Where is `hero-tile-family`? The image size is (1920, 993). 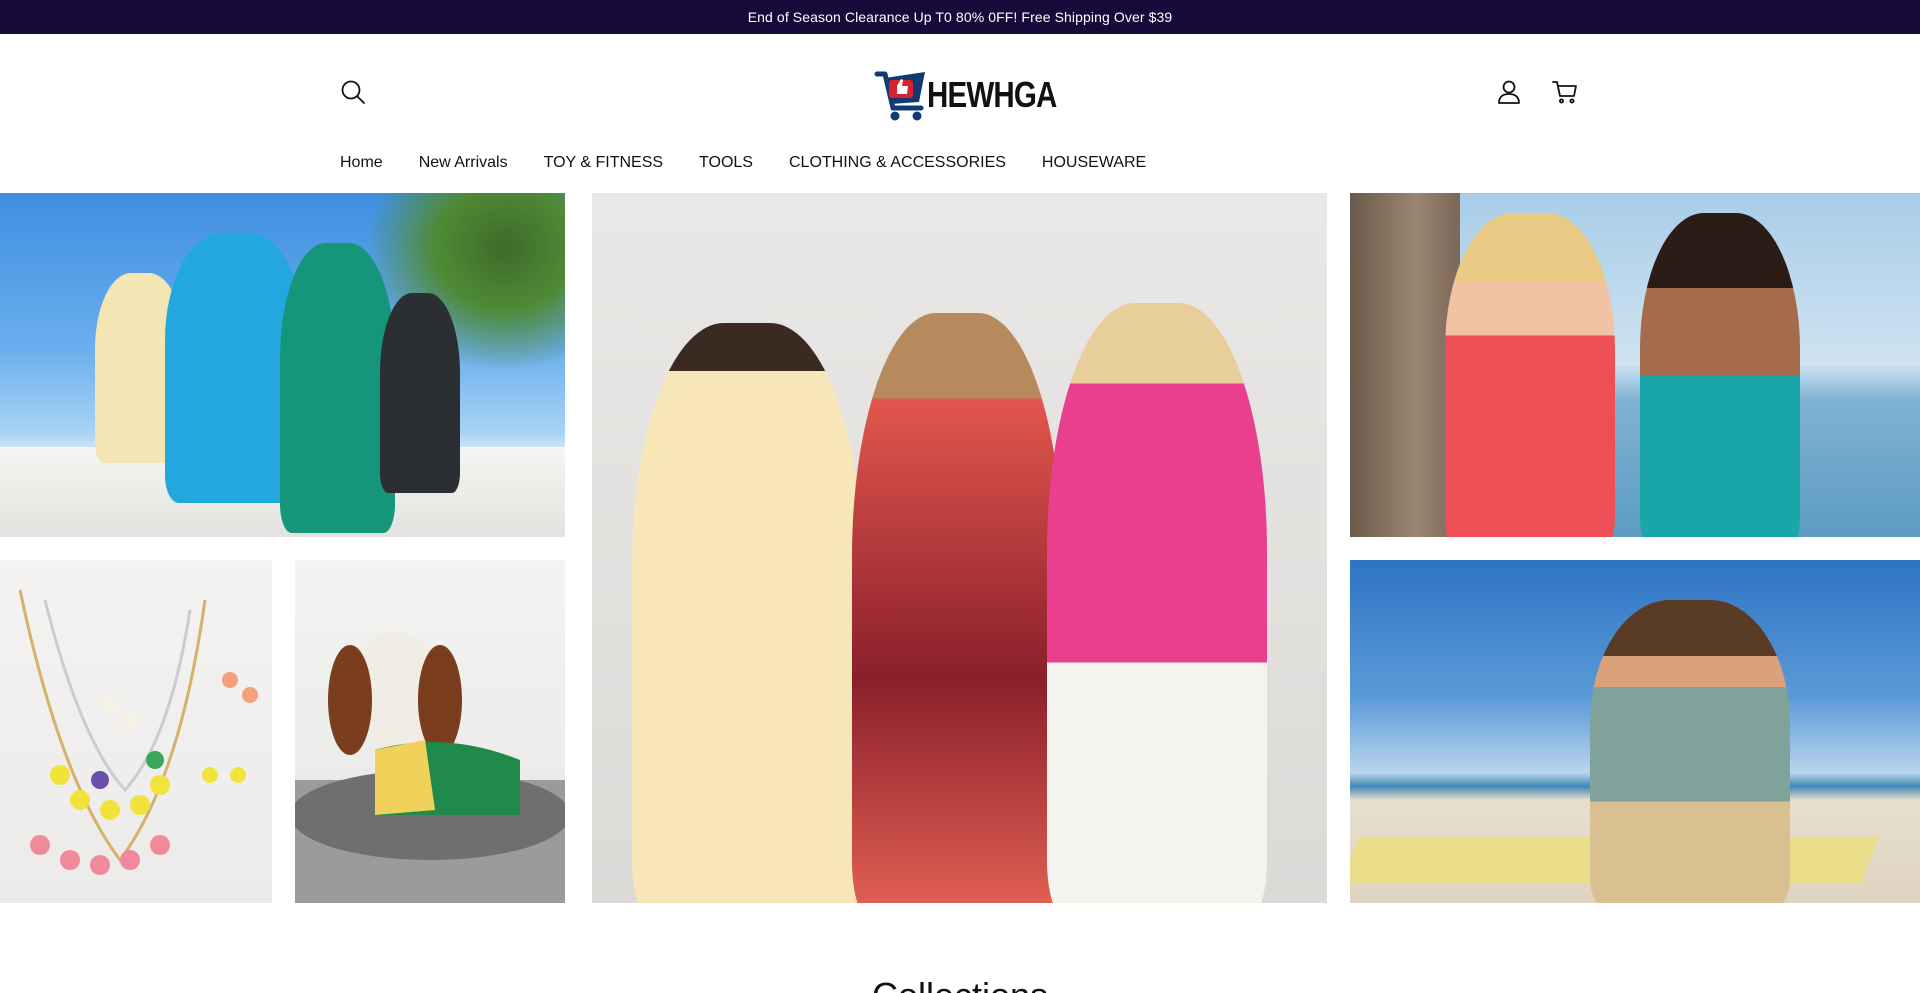
hero-tile-family is located at coordinates (282, 365).